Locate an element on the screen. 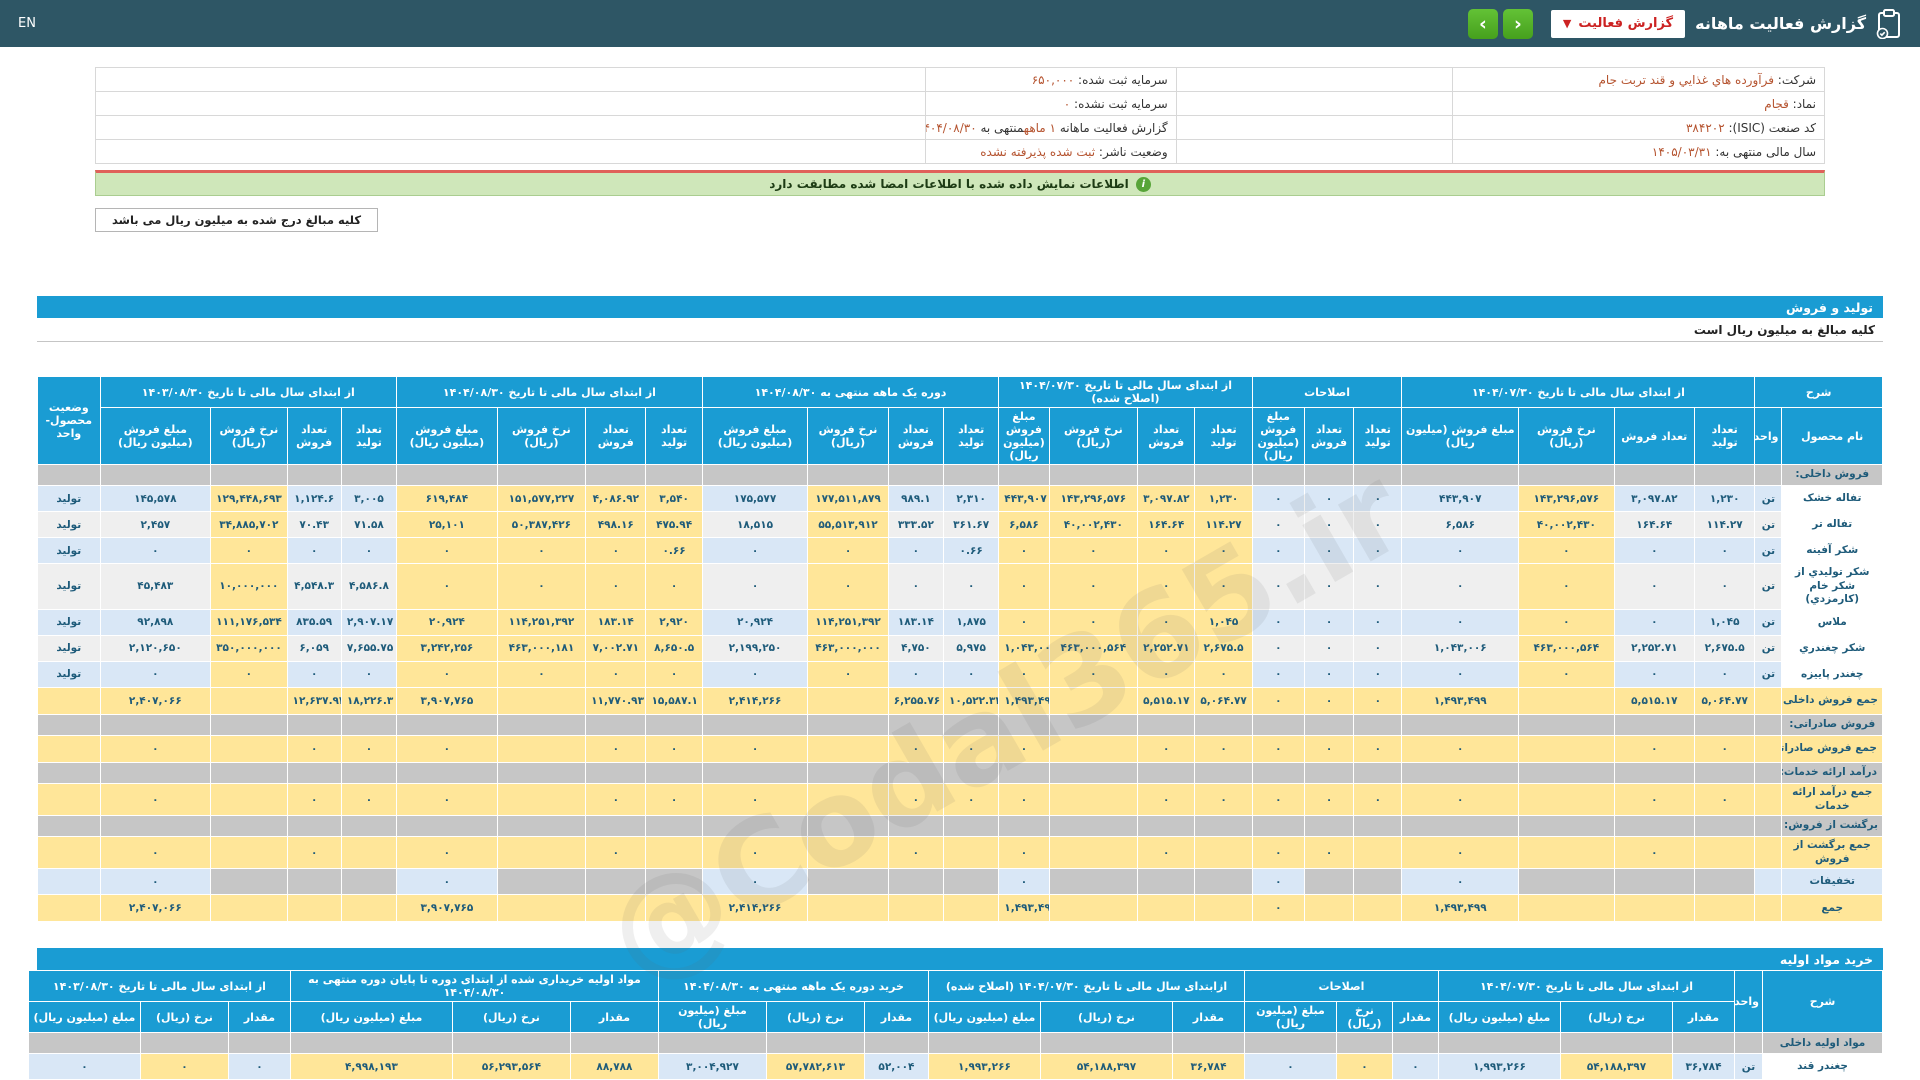  value-cell: ۳,۹۰۷,۷۶۵ is located at coordinates (447, 700).